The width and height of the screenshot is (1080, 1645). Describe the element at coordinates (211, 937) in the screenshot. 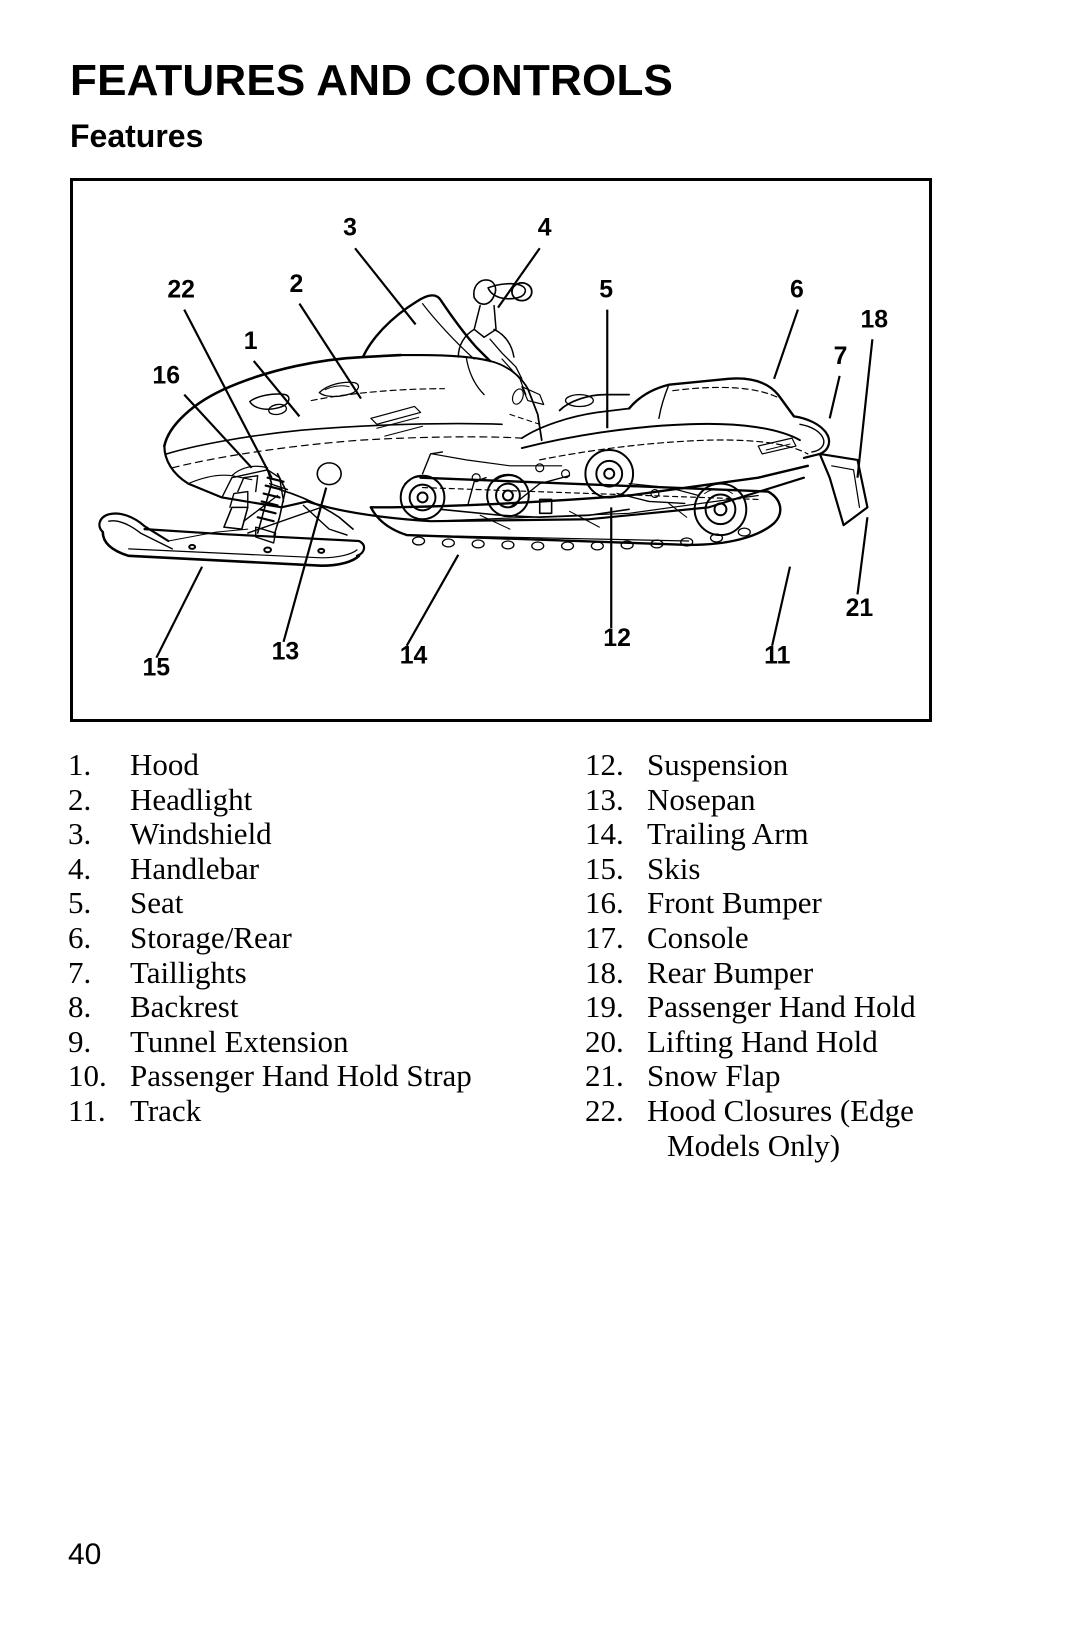

I see `parts-list-item-label: Storage/Rear` at that location.